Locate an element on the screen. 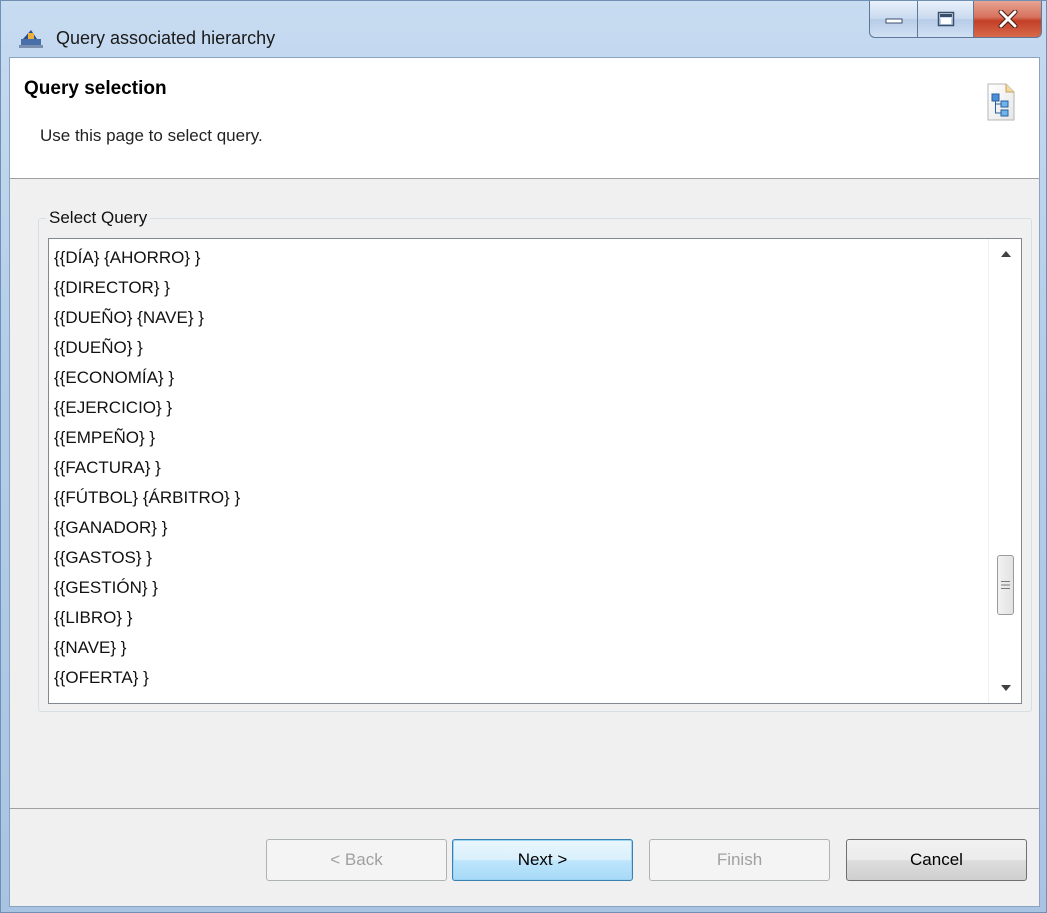 The width and height of the screenshot is (1047, 913). minimize-icon is located at coordinates (893, 21).